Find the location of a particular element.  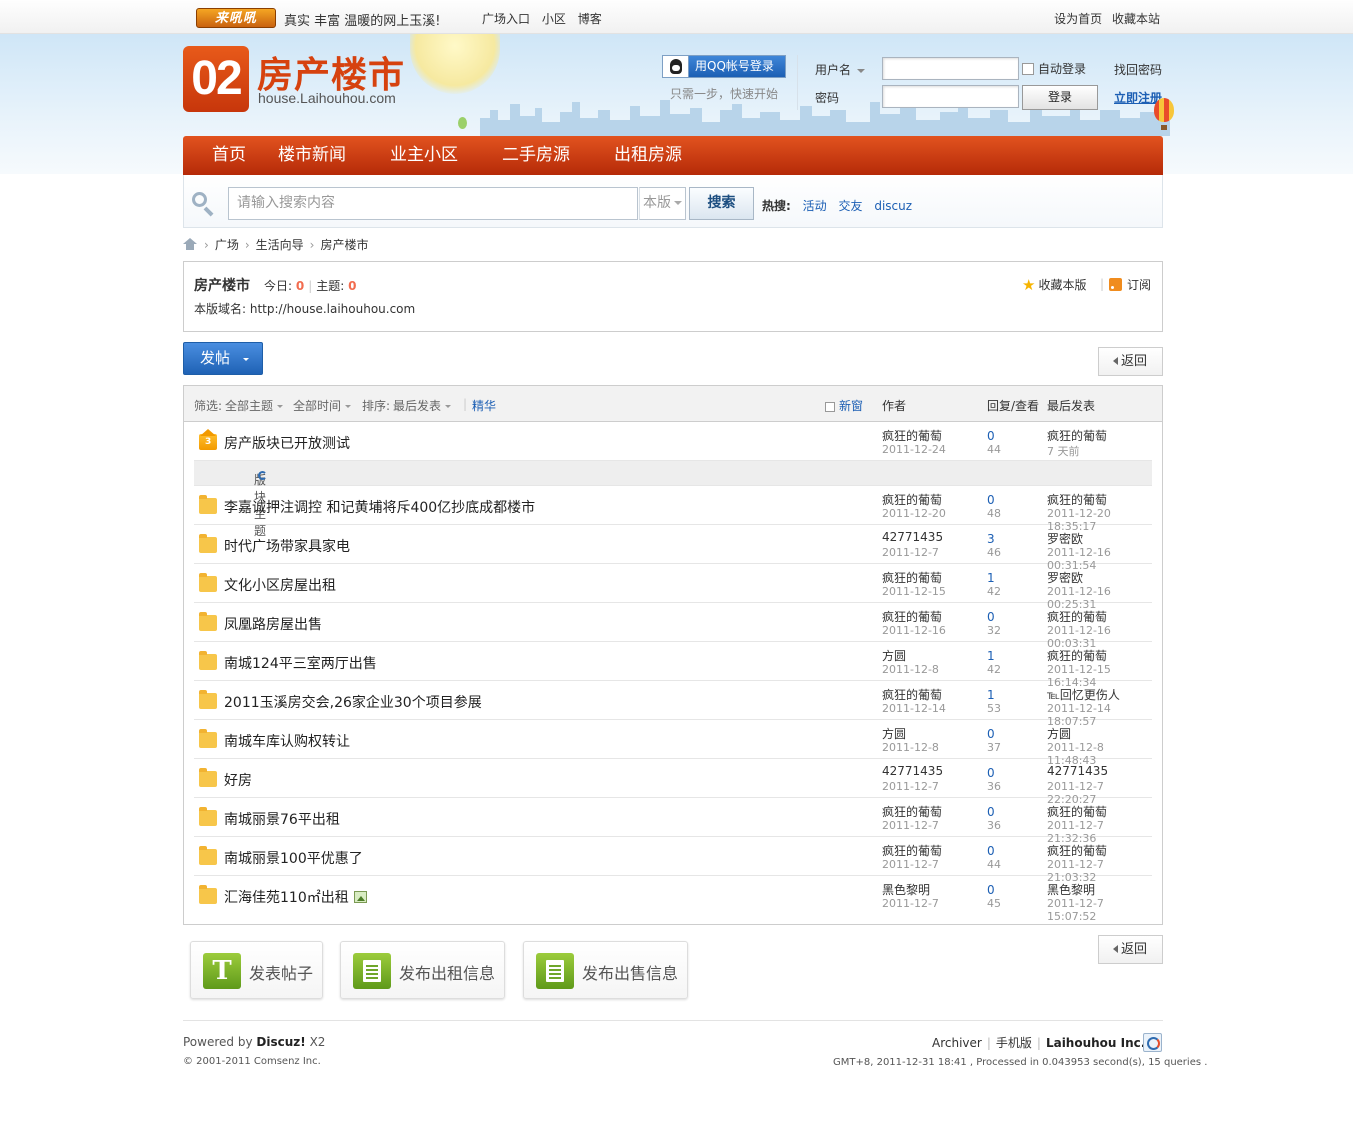

last-poster: 方圆 is located at coordinates (1059, 733).